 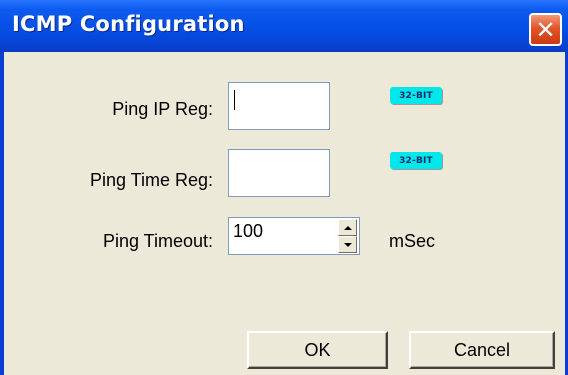 I want to click on ok-button-label: OK, so click(x=317, y=349).